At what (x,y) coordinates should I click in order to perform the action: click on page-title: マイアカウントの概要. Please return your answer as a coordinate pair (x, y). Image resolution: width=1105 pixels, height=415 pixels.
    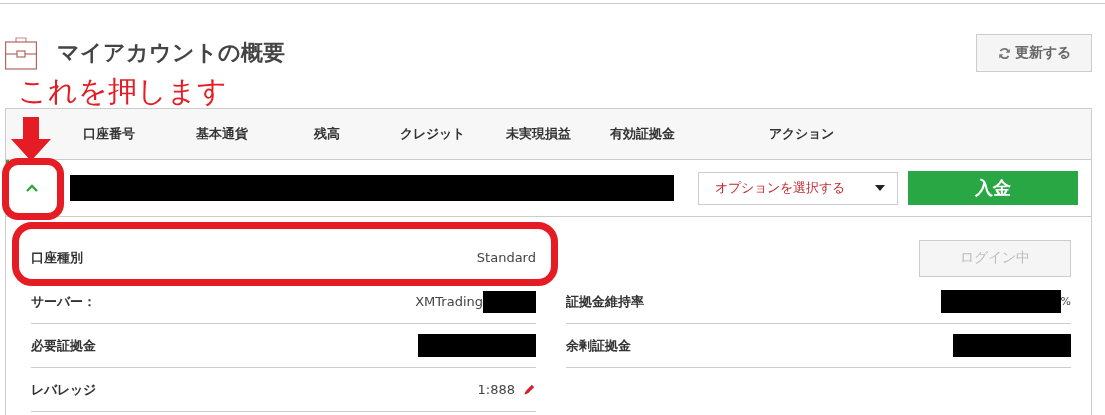
    Looking at the image, I should click on (171, 53).